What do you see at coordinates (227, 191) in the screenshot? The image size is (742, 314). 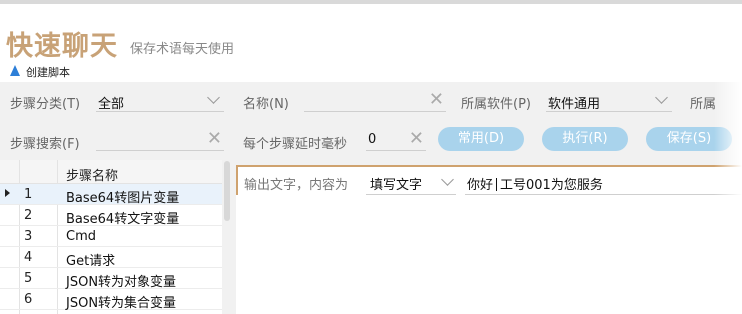 I see `table-scrollbar` at bounding box center [227, 191].